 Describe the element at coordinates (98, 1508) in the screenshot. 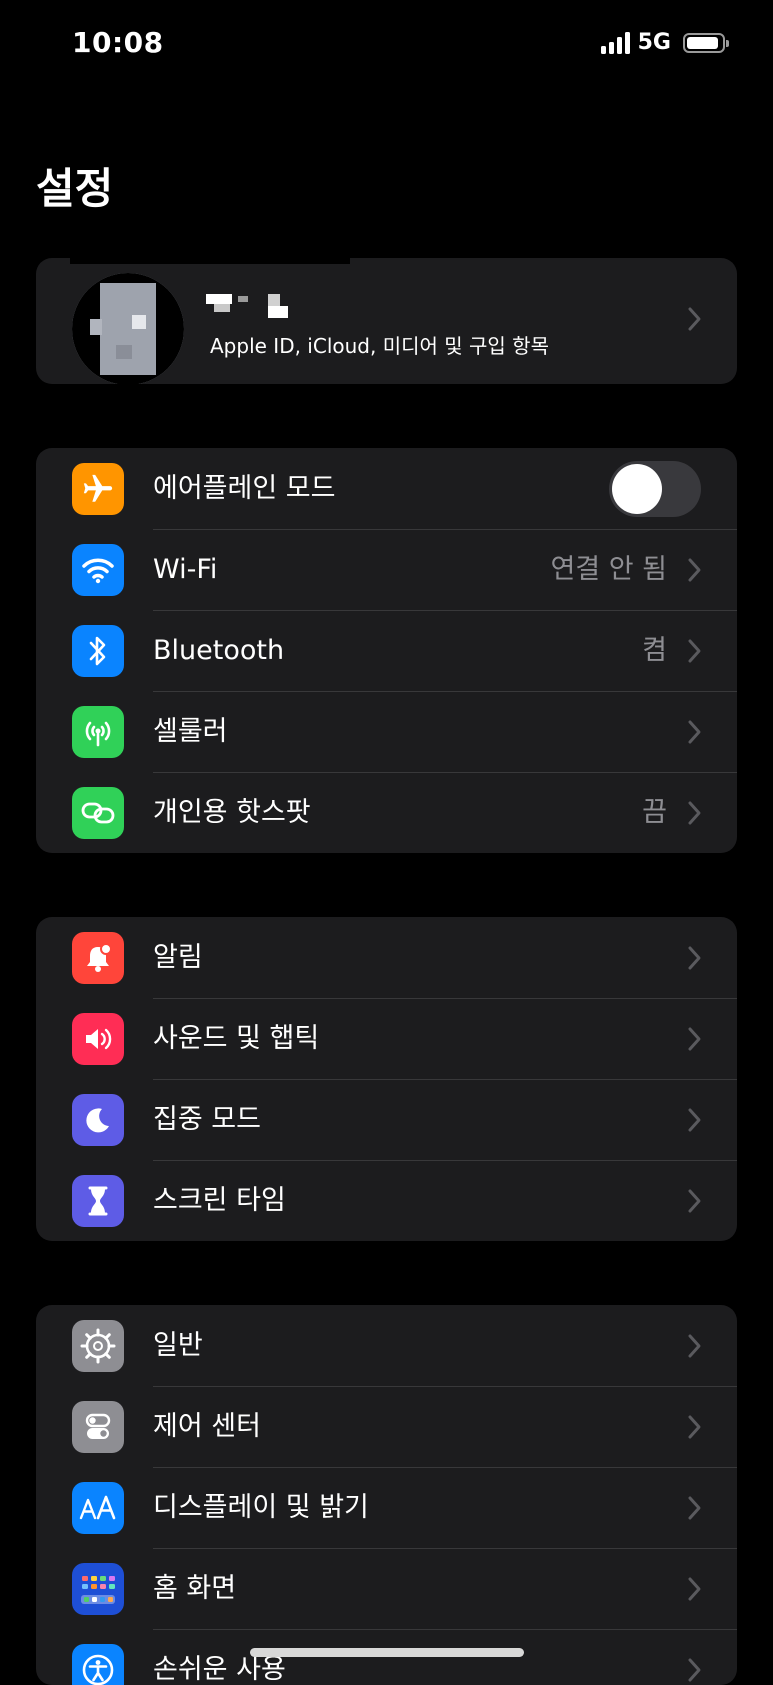

I see `text-size-icon` at that location.